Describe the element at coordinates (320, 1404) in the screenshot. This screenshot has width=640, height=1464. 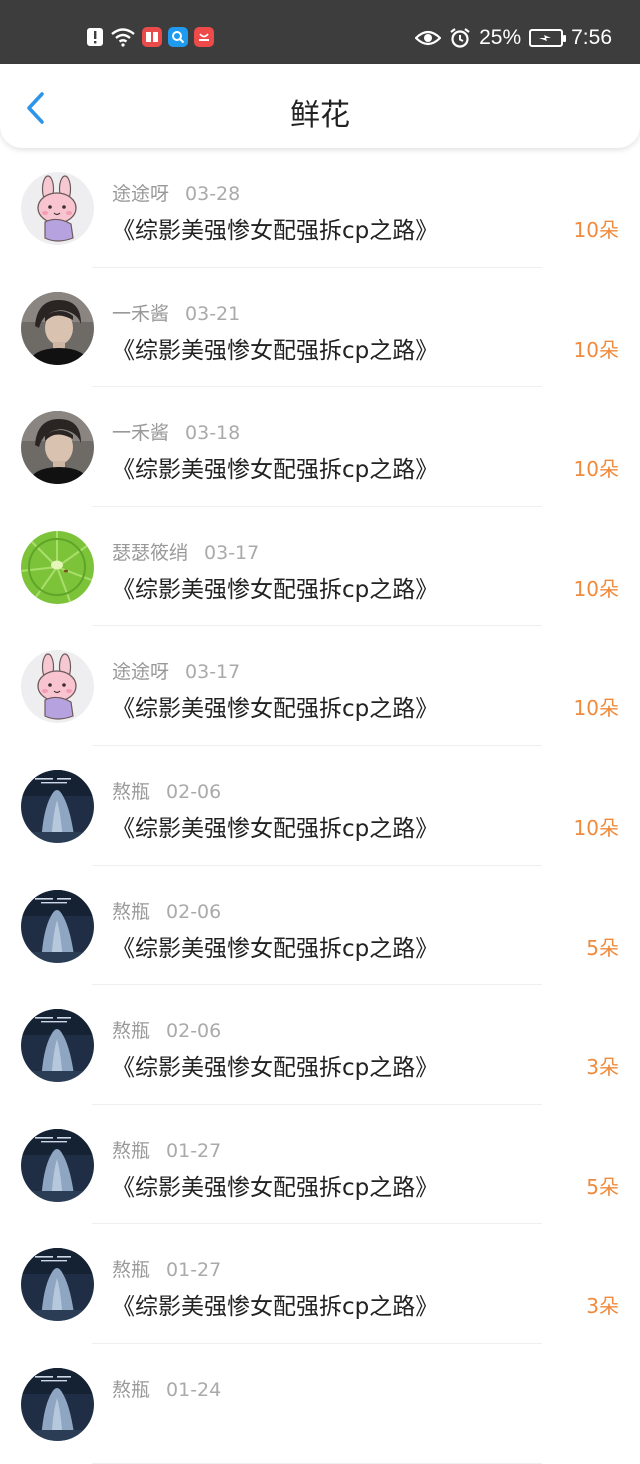
I see `list-item: 熬瓶 01-24` at that location.